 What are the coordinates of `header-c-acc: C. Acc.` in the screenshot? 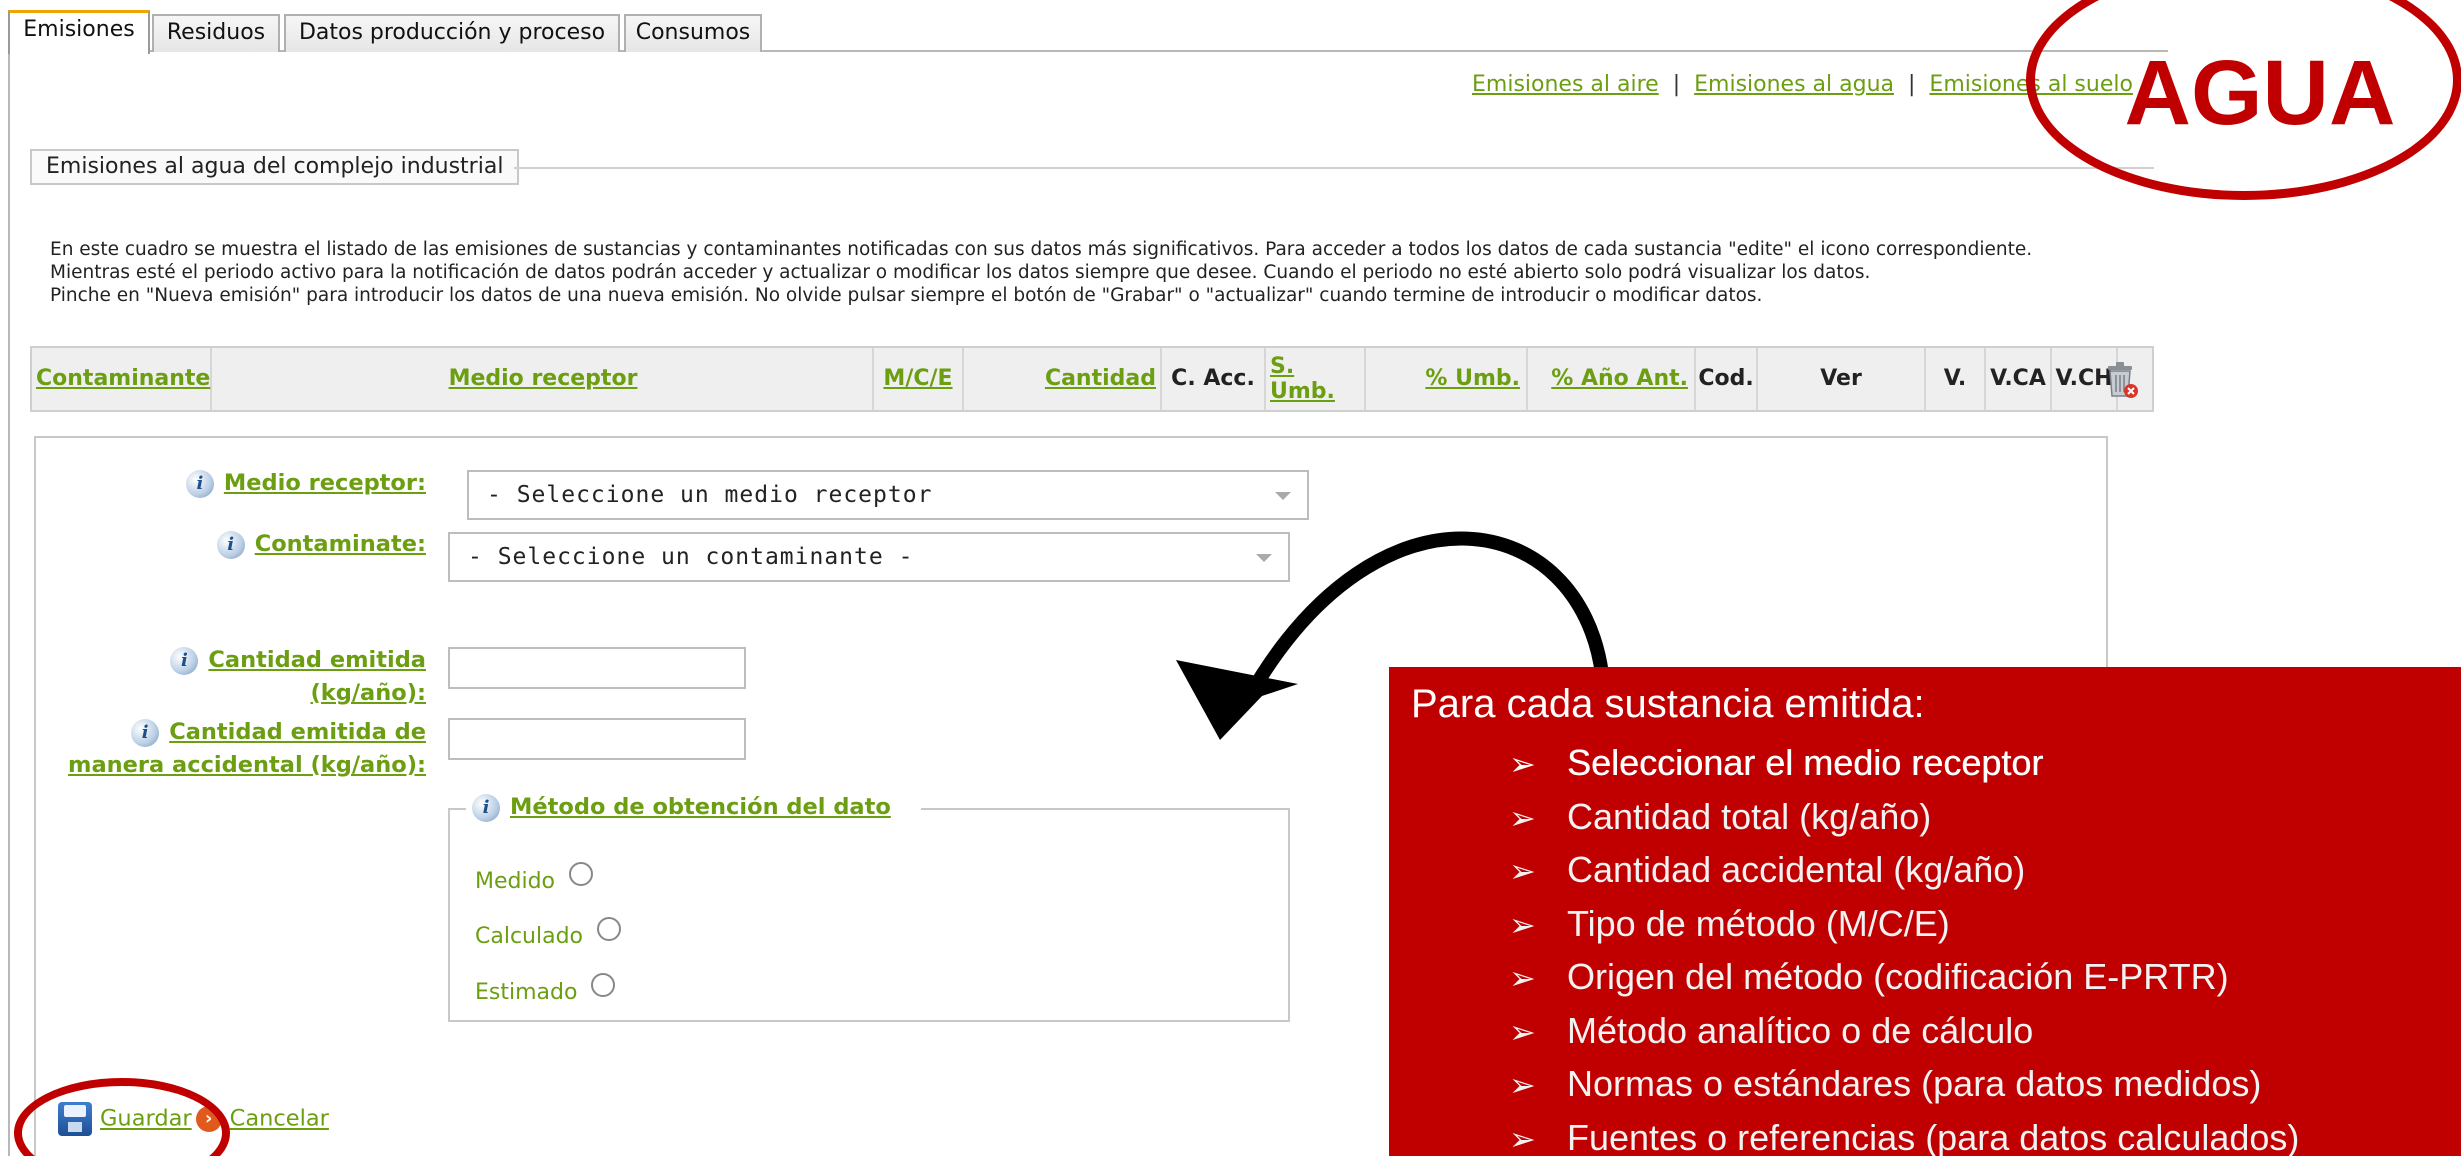 It's located at (1214, 379).